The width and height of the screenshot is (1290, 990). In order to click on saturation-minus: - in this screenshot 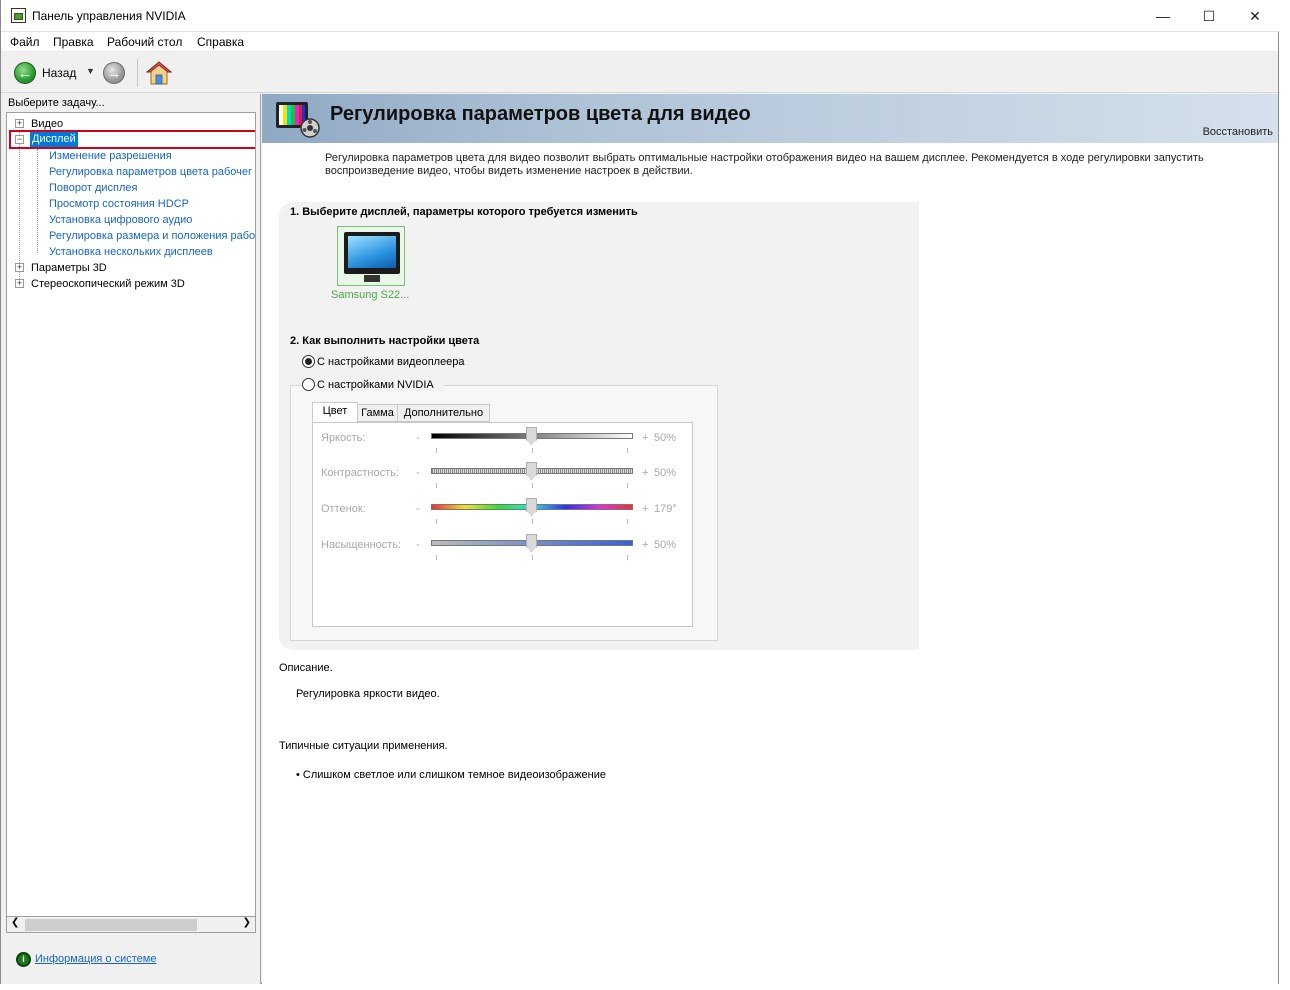, I will do `click(418, 545)`.